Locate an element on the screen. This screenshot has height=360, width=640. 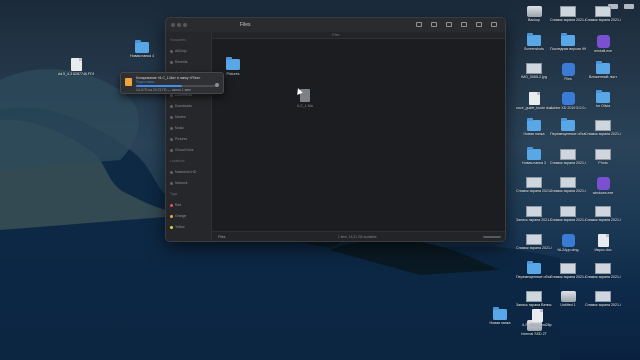
sidebar-label: iCloud Drive is located at coordinates (184, 150).